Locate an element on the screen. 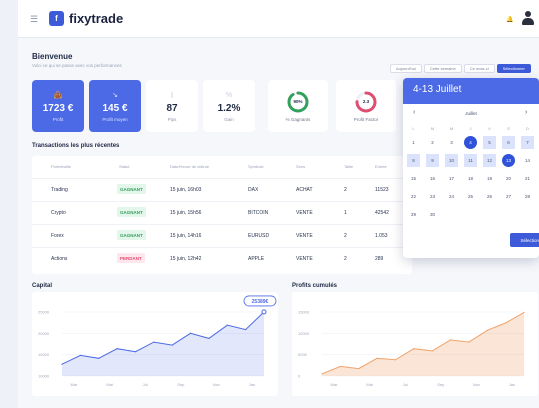  table-cell-symbol: DAX is located at coordinates (253, 190).